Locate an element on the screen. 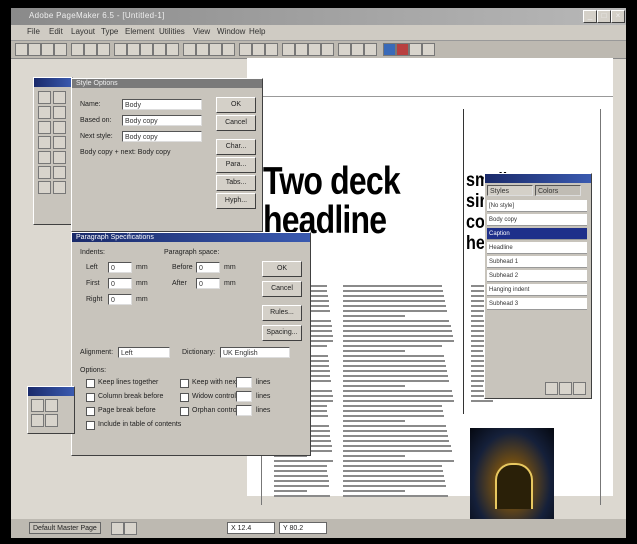 The width and height of the screenshot is (637, 544). master-page-indicator: Default Master Page is located at coordinates (65, 528).